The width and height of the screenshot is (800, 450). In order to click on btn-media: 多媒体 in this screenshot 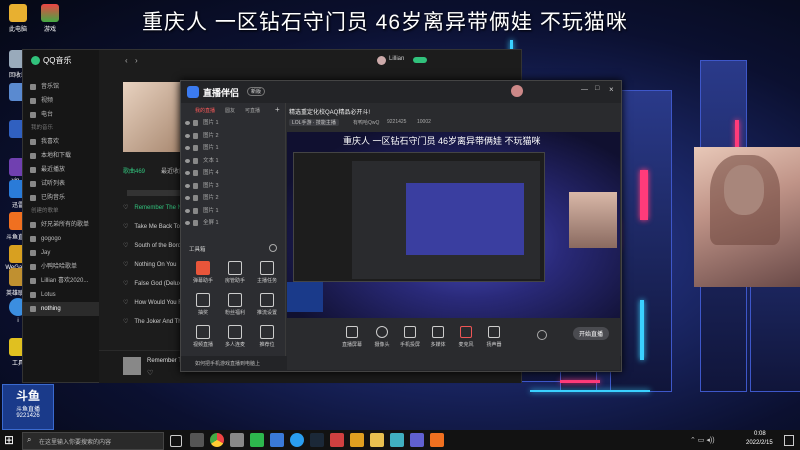, I will do `click(438, 337)`.